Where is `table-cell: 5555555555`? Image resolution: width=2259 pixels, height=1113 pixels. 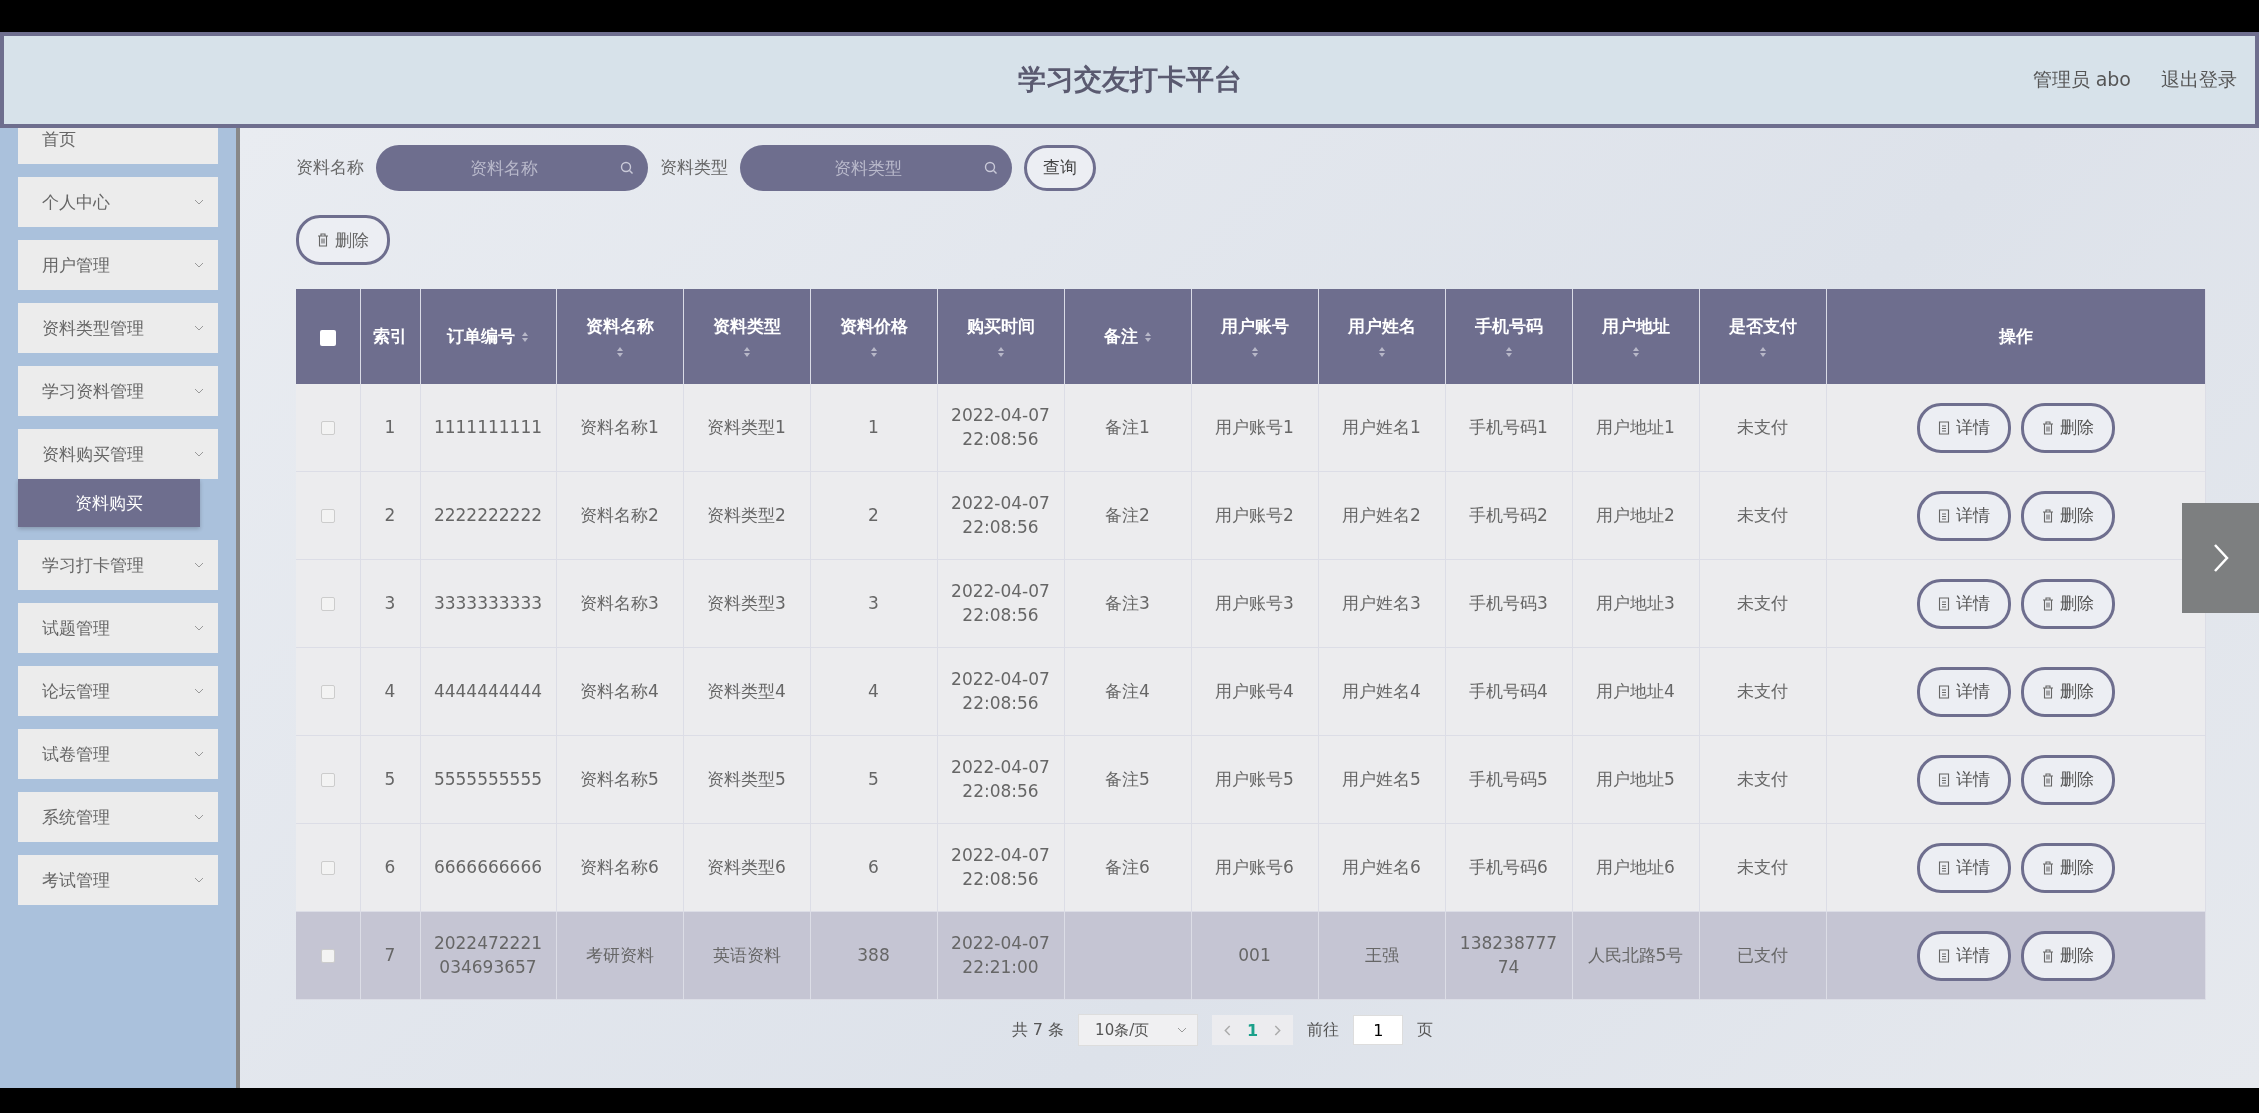
table-cell: 5555555555 is located at coordinates (488, 778).